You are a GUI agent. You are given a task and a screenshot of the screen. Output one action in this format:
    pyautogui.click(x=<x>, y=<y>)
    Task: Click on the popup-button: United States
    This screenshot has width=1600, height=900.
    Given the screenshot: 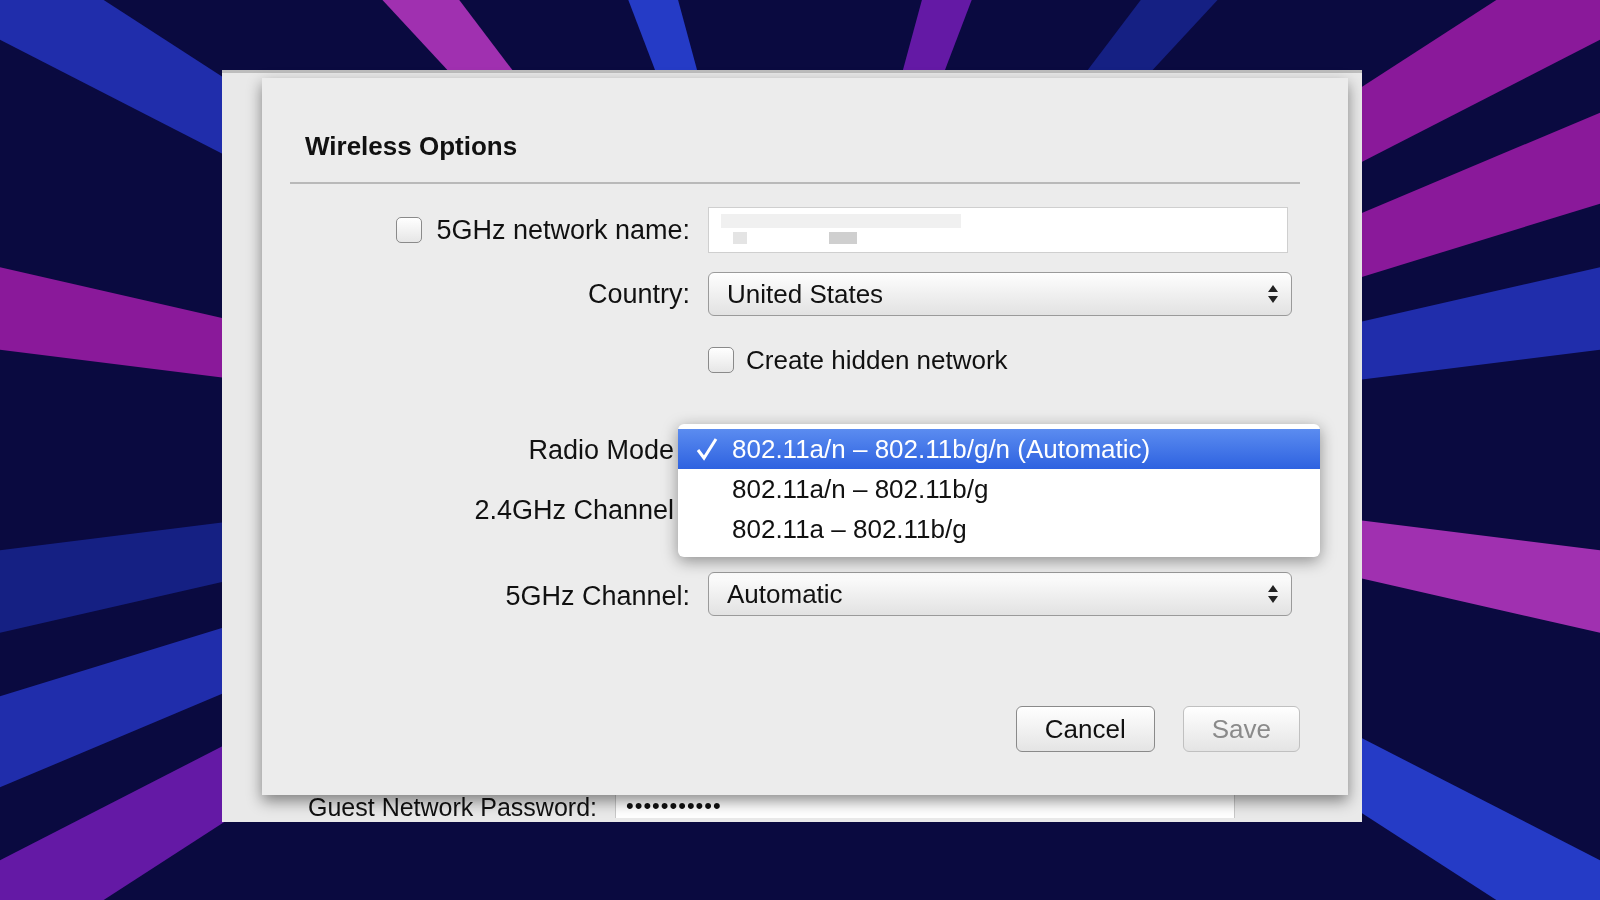 What is the action you would take?
    pyautogui.click(x=1000, y=294)
    